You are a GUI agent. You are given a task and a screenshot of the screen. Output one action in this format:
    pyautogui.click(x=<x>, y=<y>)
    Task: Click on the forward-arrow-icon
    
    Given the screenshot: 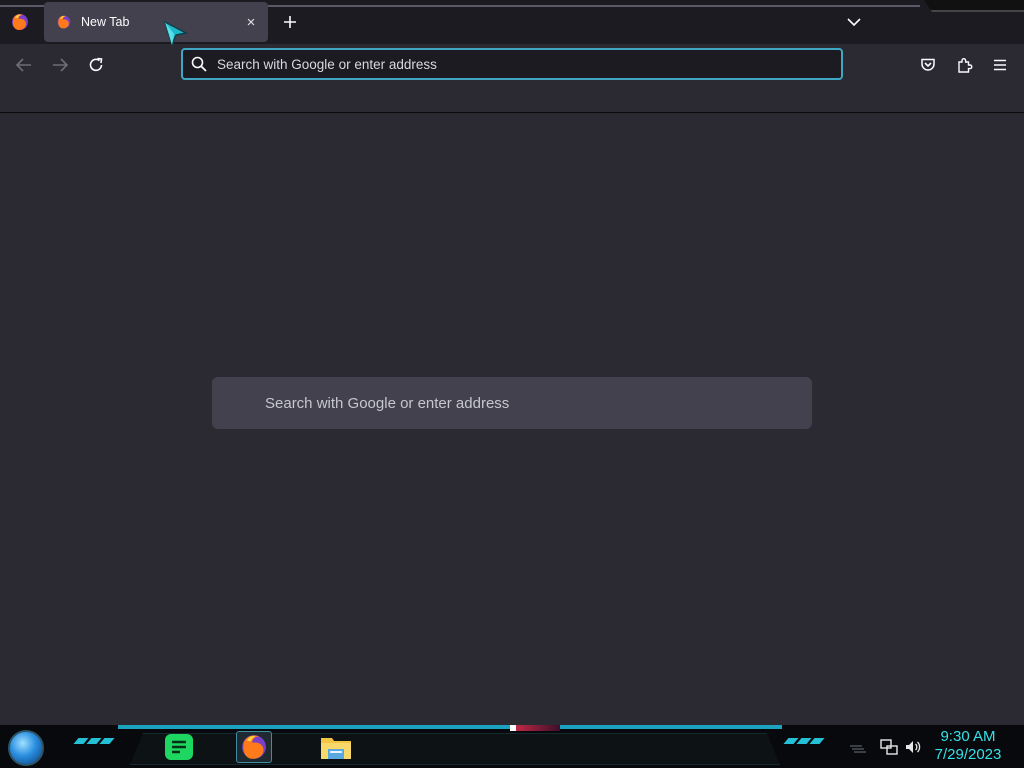 What is the action you would take?
    pyautogui.click(x=60, y=65)
    